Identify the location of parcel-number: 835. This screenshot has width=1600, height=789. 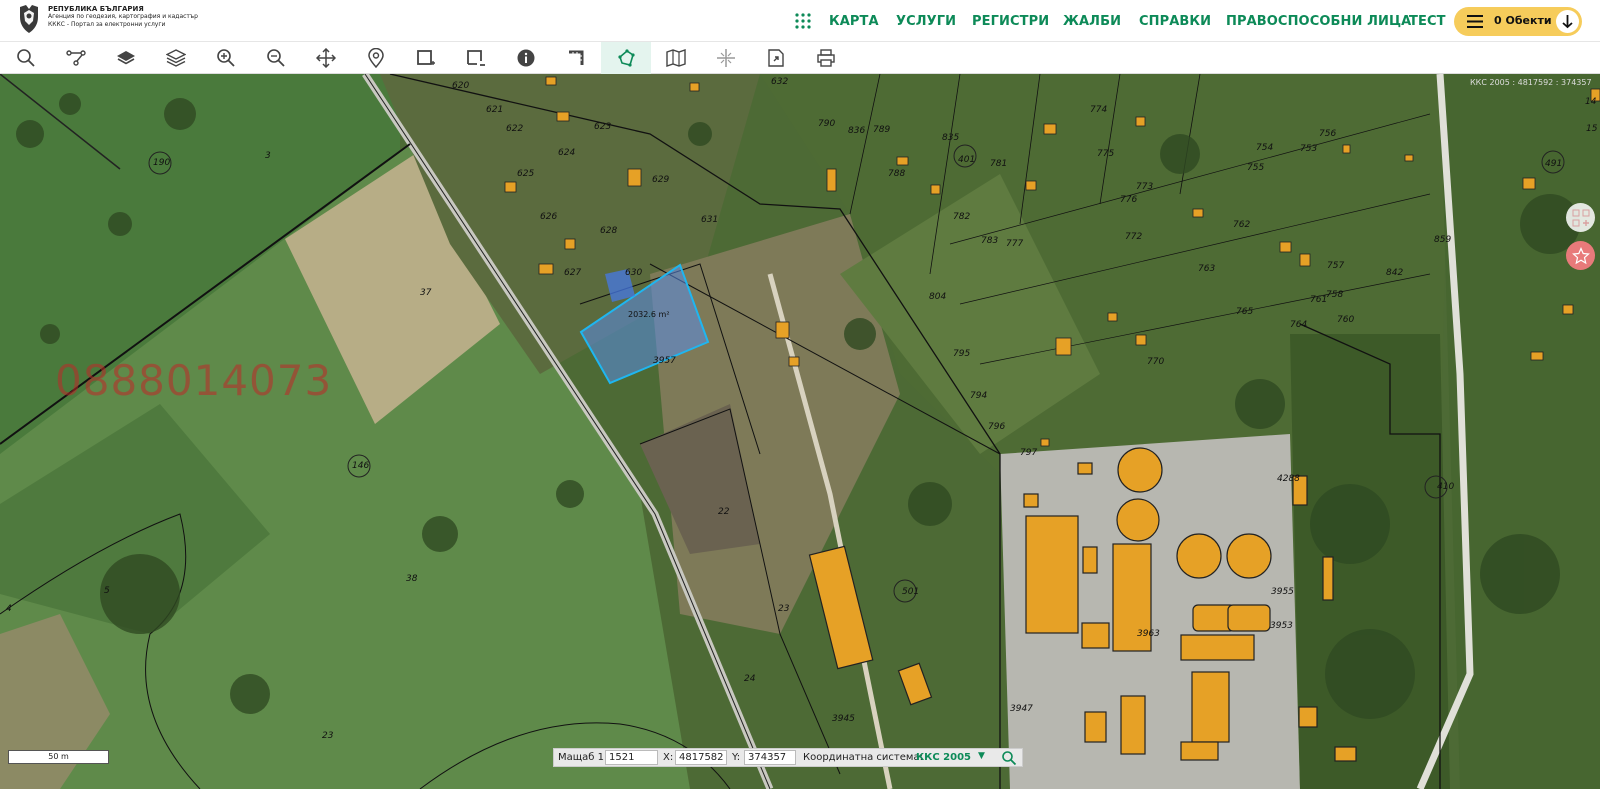
(951, 138).